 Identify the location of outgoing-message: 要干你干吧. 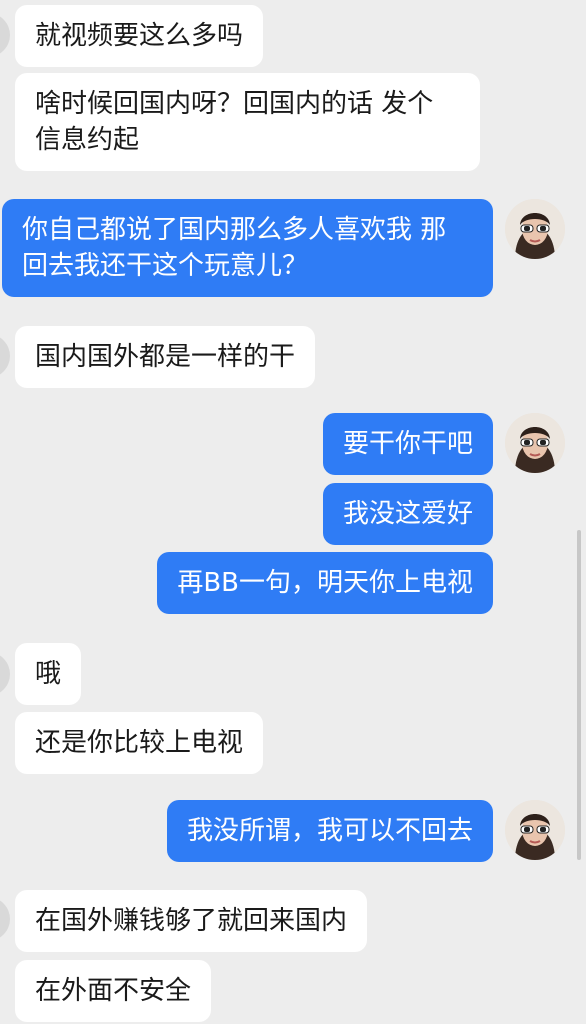
(407, 444).